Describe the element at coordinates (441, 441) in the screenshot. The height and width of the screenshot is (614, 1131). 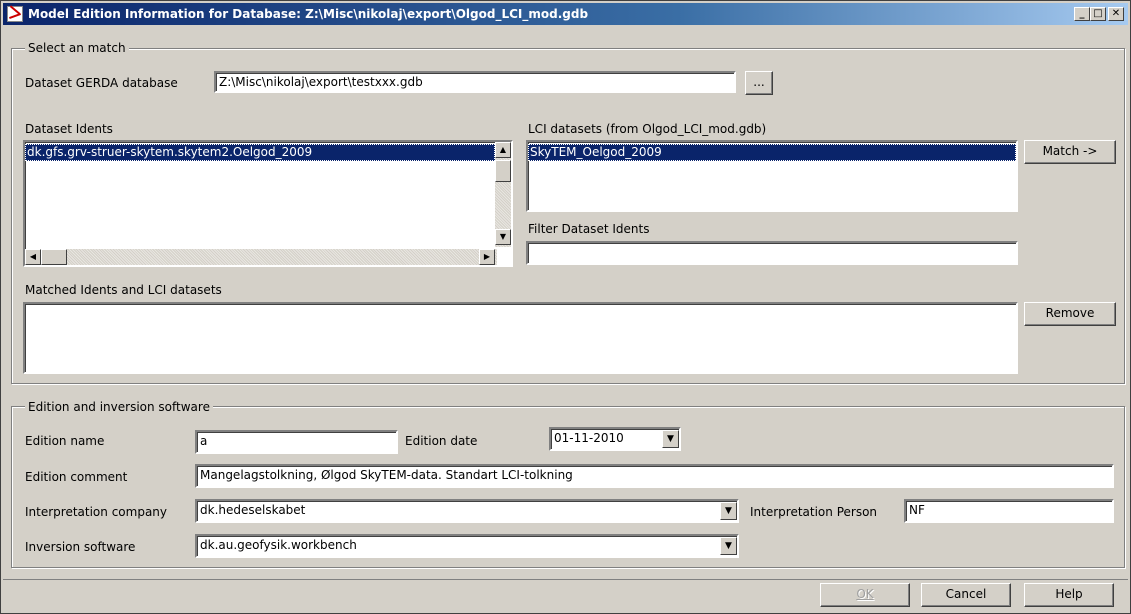
I see `edition-date-label: Edition date` at that location.